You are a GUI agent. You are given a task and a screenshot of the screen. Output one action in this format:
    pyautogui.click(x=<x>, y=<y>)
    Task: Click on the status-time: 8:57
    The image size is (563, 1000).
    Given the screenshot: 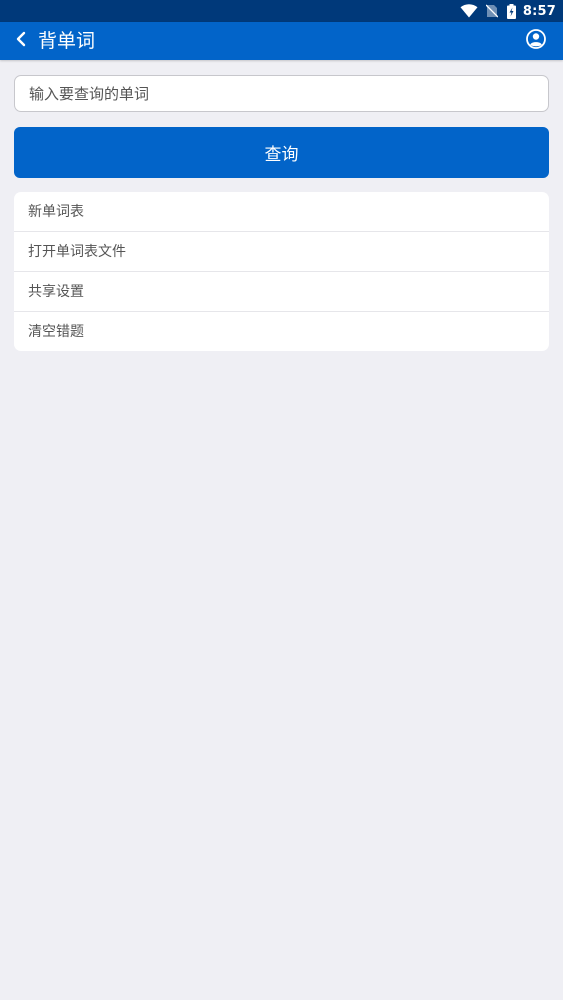 What is the action you would take?
    pyautogui.click(x=539, y=11)
    